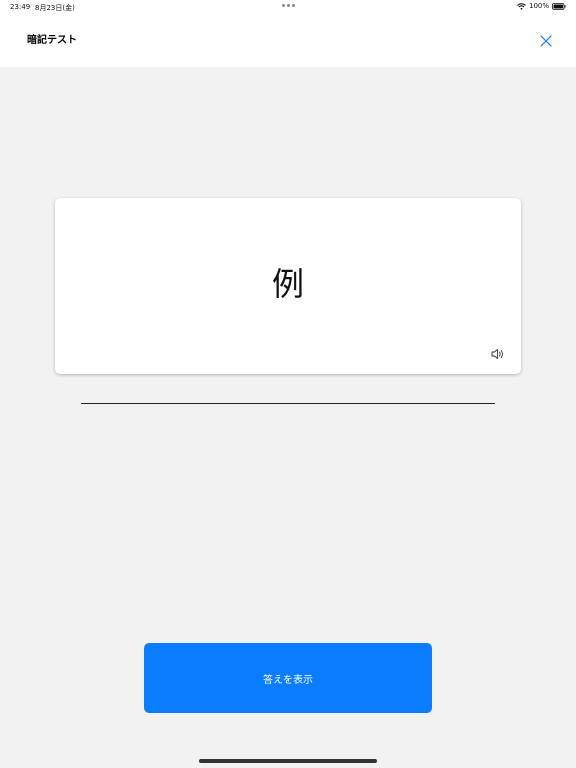  What do you see at coordinates (20, 7) in the screenshot?
I see `status-time: 23:49` at bounding box center [20, 7].